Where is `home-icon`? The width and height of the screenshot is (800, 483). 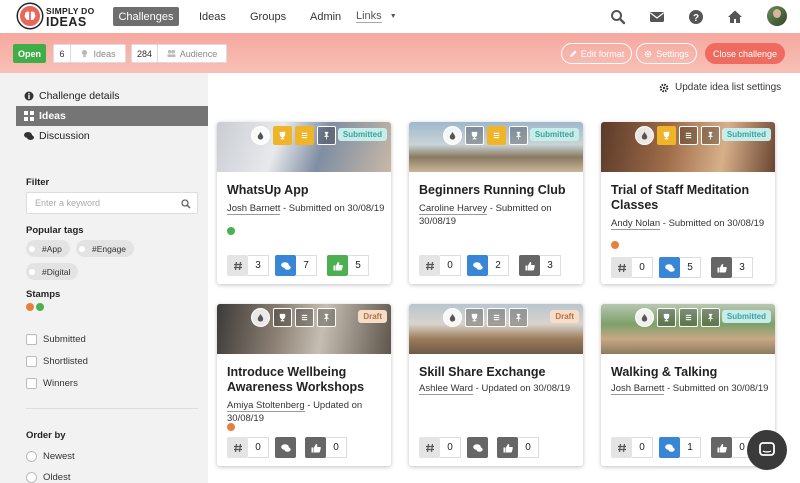
home-icon is located at coordinates (735, 17).